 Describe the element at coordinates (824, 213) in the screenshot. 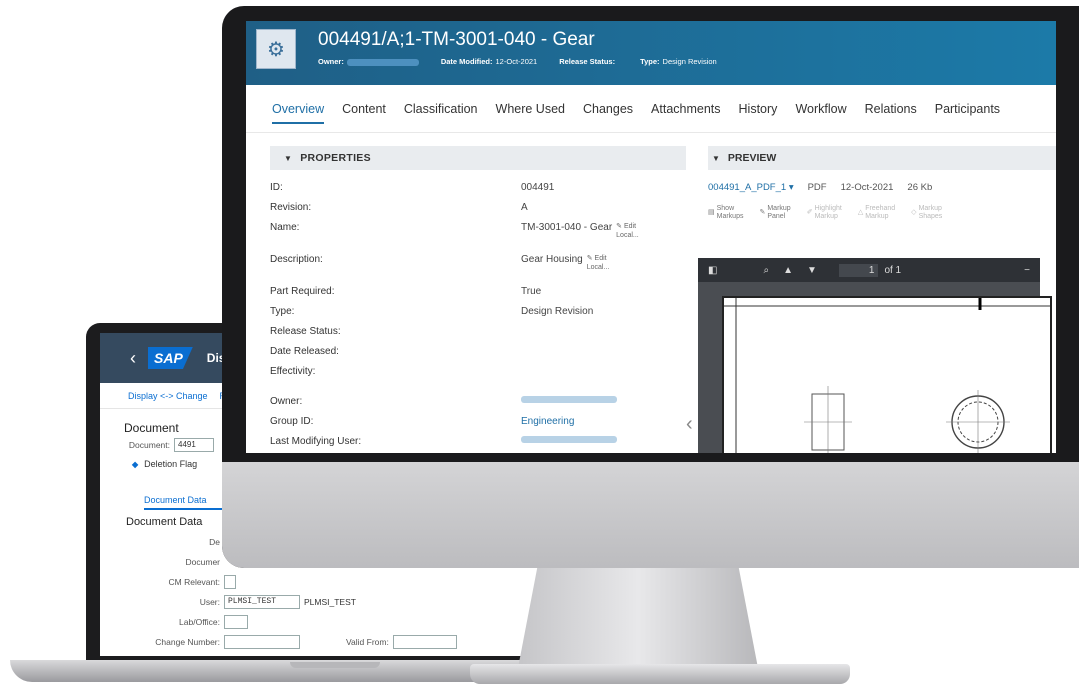

I see `highlight-markup-button: ✐ Highlight Markup` at that location.